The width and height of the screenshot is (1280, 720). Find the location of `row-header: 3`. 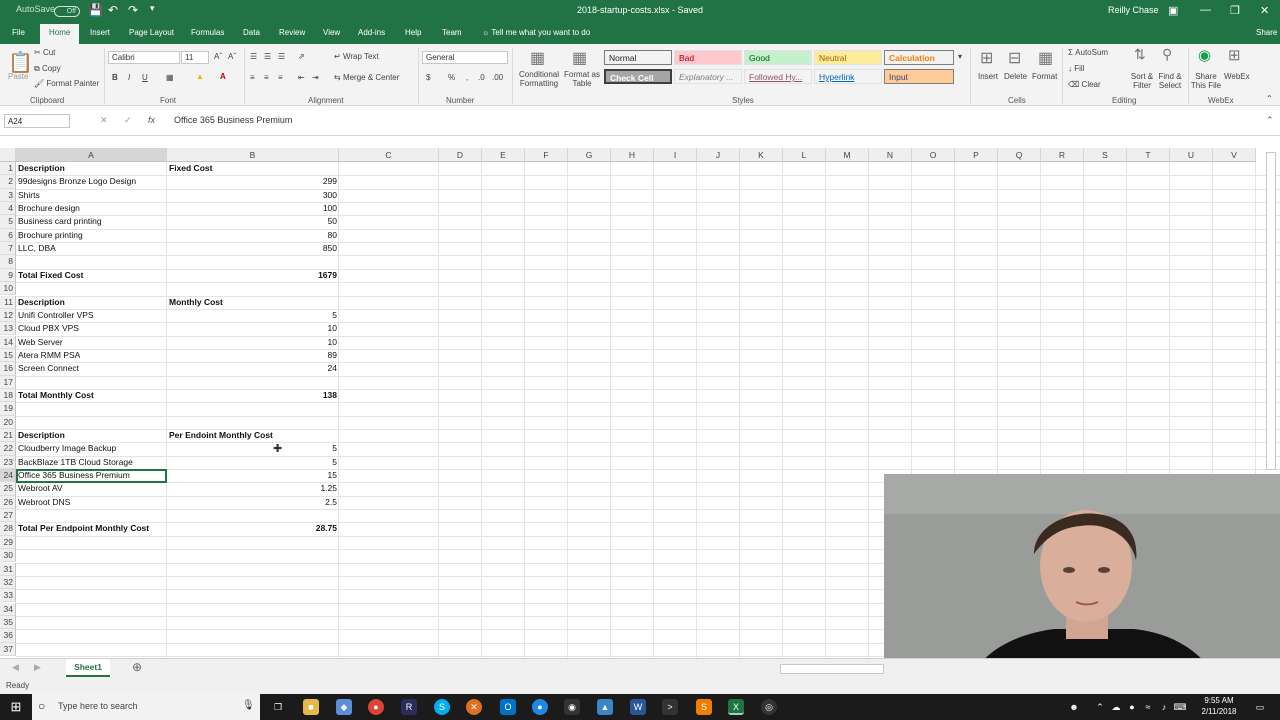

row-header: 3 is located at coordinates (8, 195).